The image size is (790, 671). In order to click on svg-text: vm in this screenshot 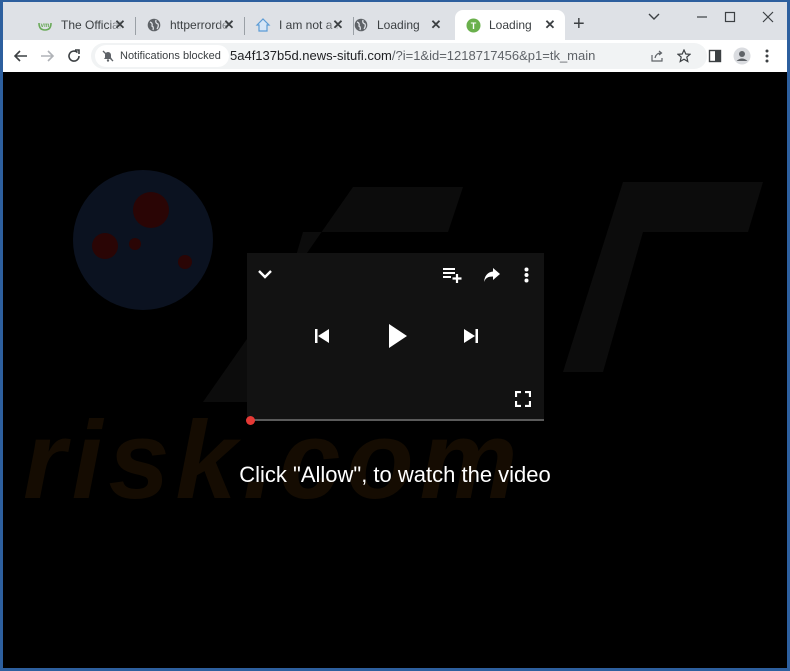, I will do `click(45, 26)`.